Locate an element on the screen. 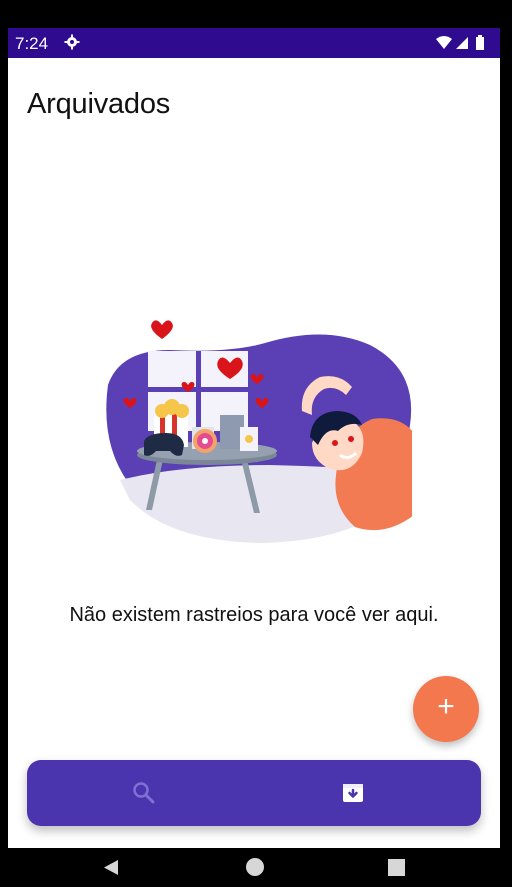 The height and width of the screenshot is (887, 512). bottom-navigation-bar is located at coordinates (254, 793).